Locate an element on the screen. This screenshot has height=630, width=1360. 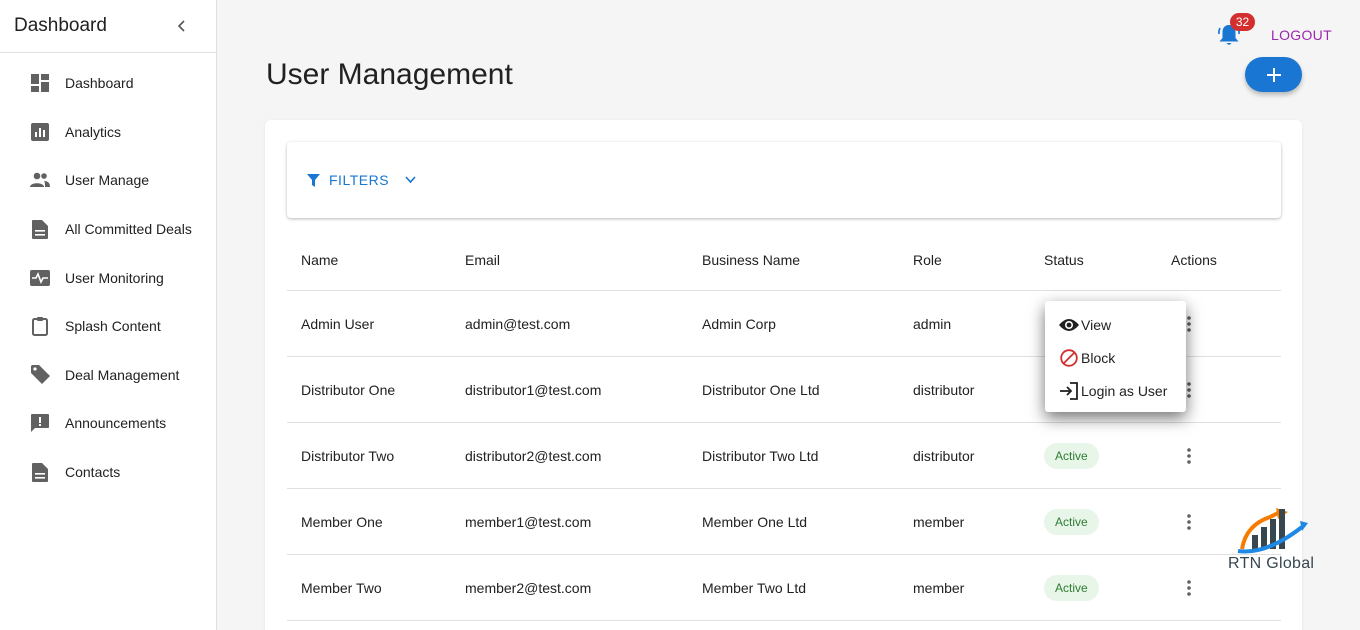
sidebar-header: Dashboard is located at coordinates (108, 26).